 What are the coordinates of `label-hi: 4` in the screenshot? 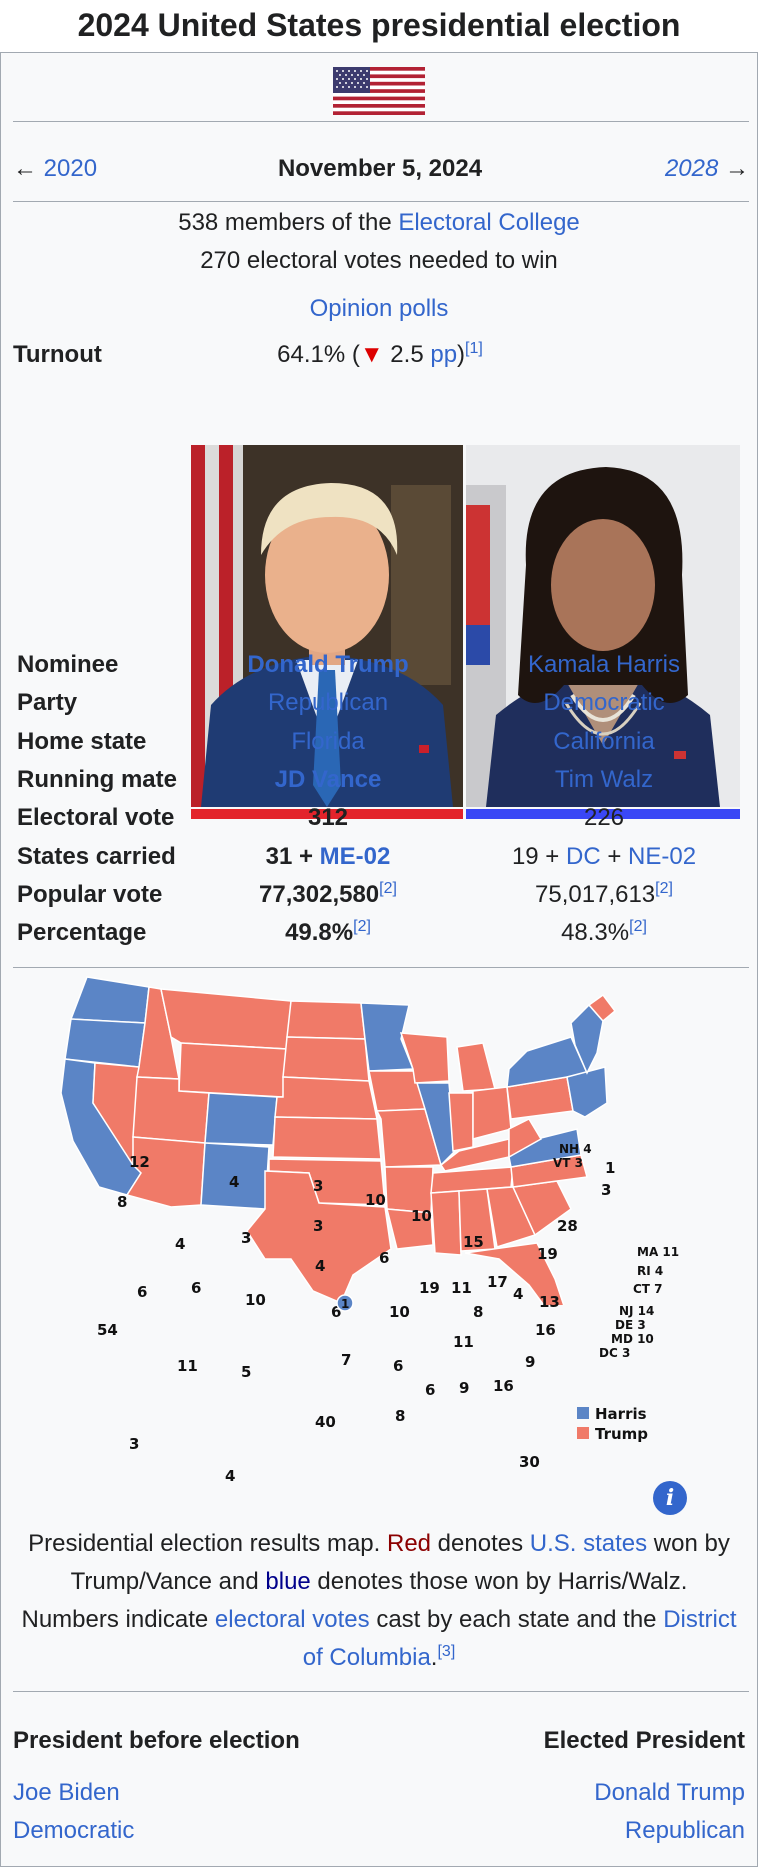 It's located at (230, 1476).